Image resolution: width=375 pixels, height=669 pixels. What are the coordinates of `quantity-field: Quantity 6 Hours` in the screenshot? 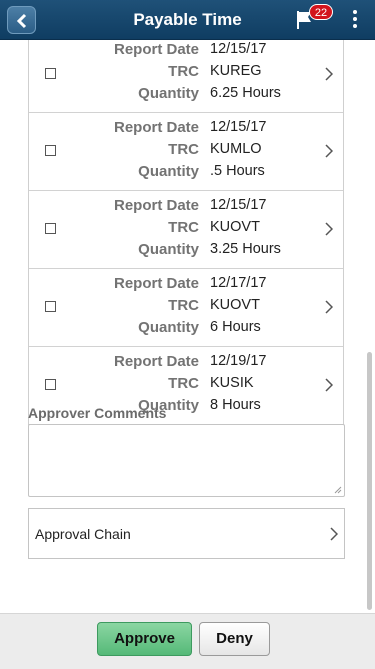 It's located at (174, 328).